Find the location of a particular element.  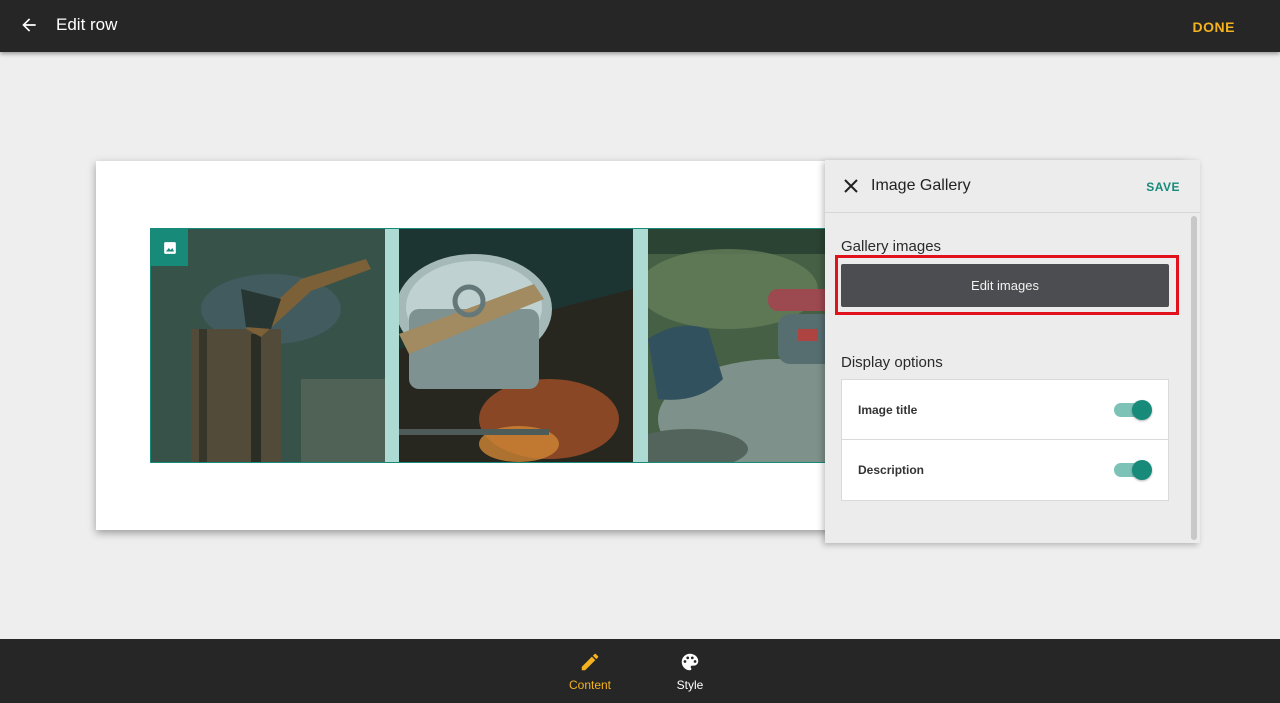

image-icon is located at coordinates (169, 247).